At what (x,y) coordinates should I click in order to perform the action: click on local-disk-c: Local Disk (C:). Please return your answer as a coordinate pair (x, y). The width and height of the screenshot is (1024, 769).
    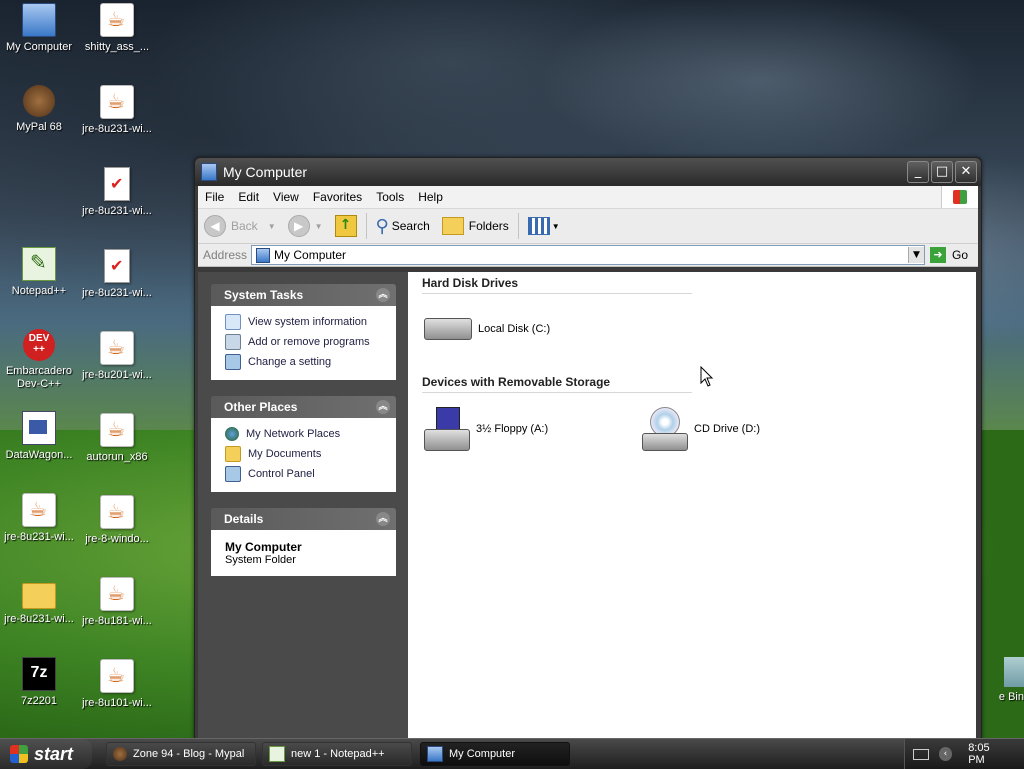
    Looking at the image, I should click on (487, 329).